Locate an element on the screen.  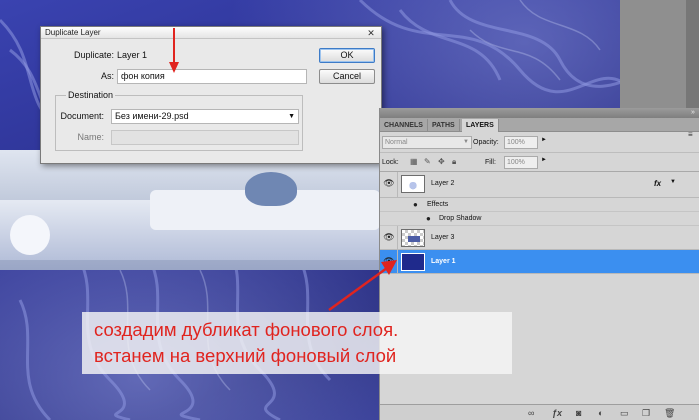
caption-line-2: встанем на верхний фоновый слой is located at coordinates (245, 355).